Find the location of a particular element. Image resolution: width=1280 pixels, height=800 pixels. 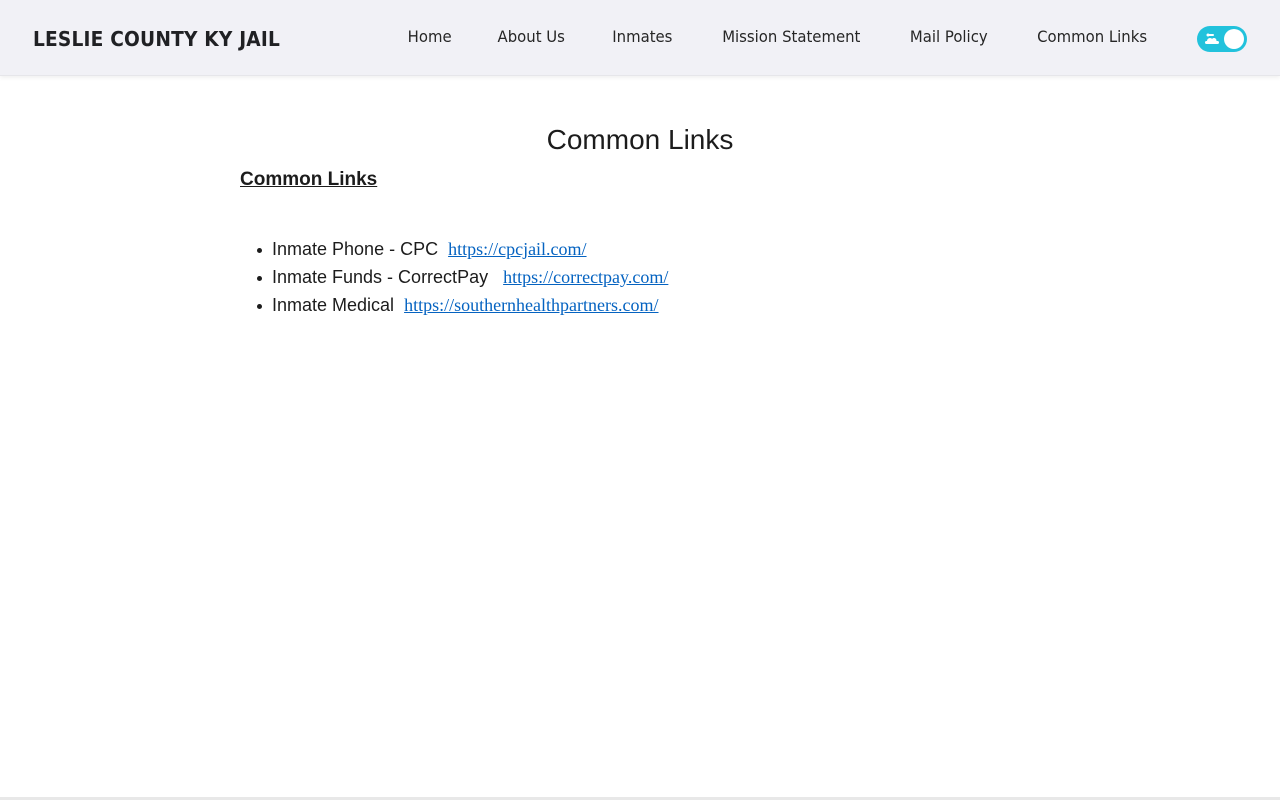

nav-common-links: Common Links is located at coordinates (1092, 36).